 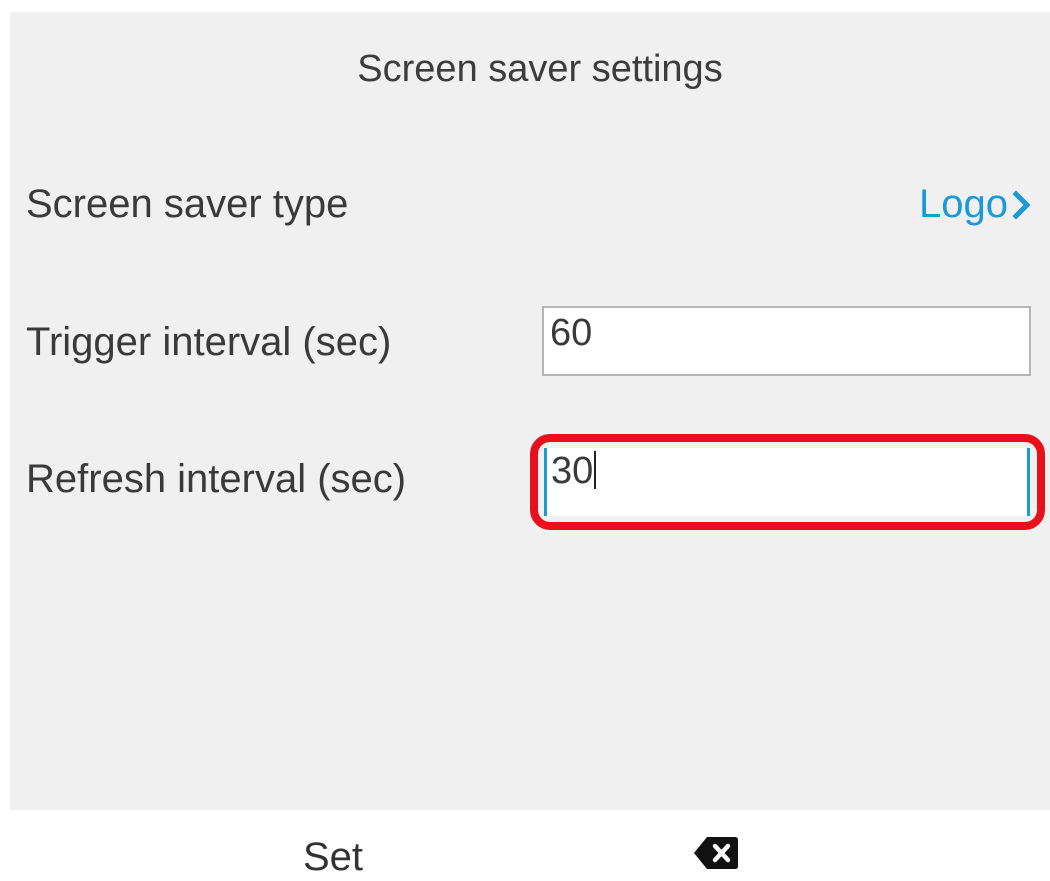 I want to click on set-softkey: Set, so click(x=333, y=857).